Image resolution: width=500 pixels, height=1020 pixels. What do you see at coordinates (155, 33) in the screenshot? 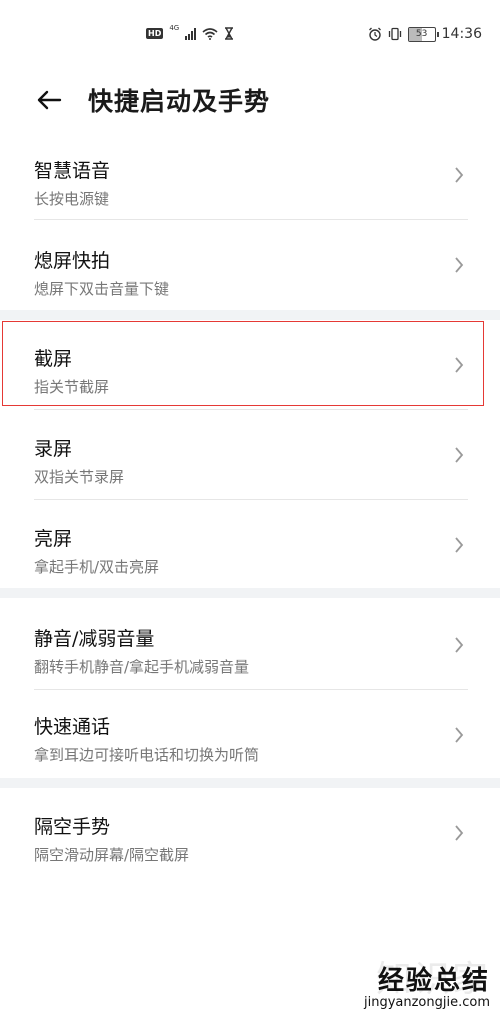
I see `hd-badge: HD` at bounding box center [155, 33].